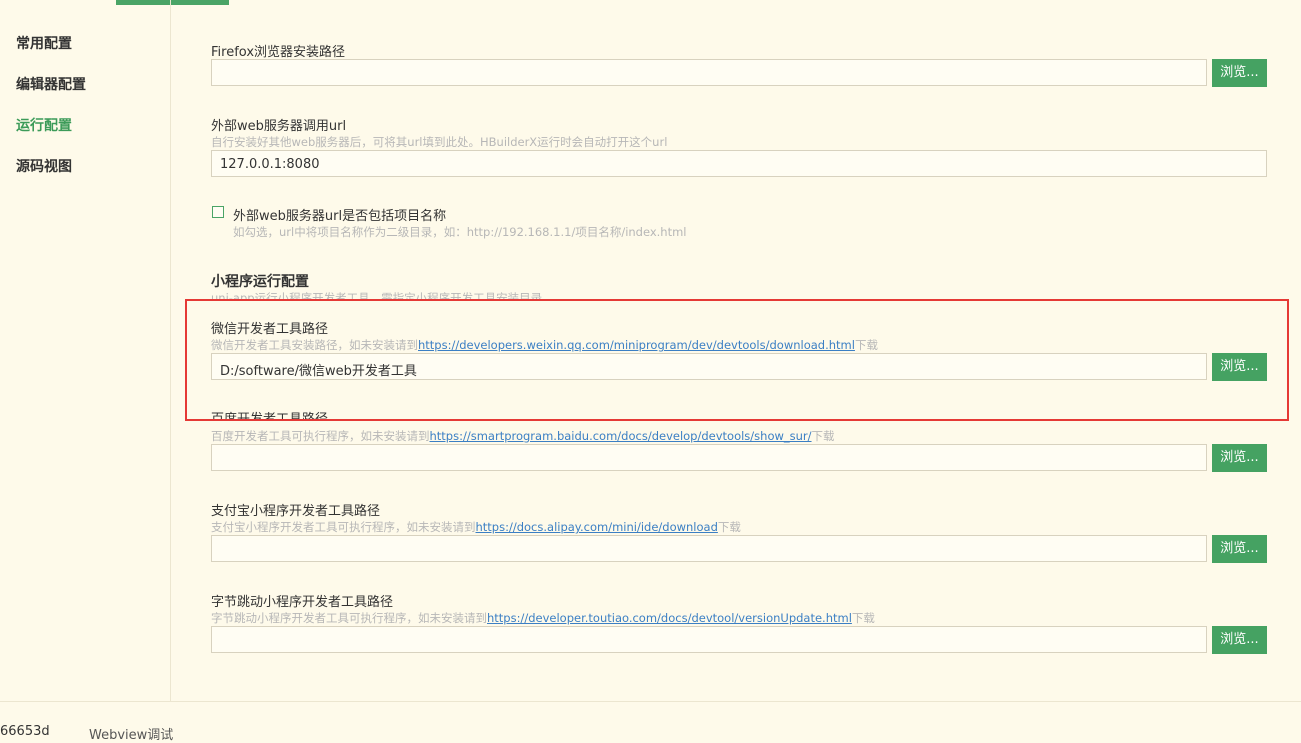  I want to click on include-project-checkbox, so click(218, 212).